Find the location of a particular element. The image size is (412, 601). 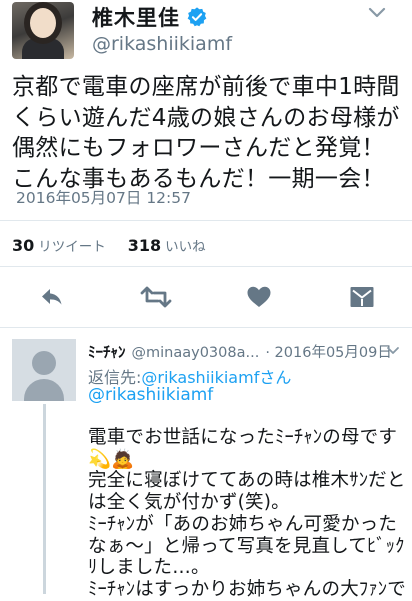

tweet-header: 椎木里佳 @rikashiikiamf is located at coordinates (206, 33).